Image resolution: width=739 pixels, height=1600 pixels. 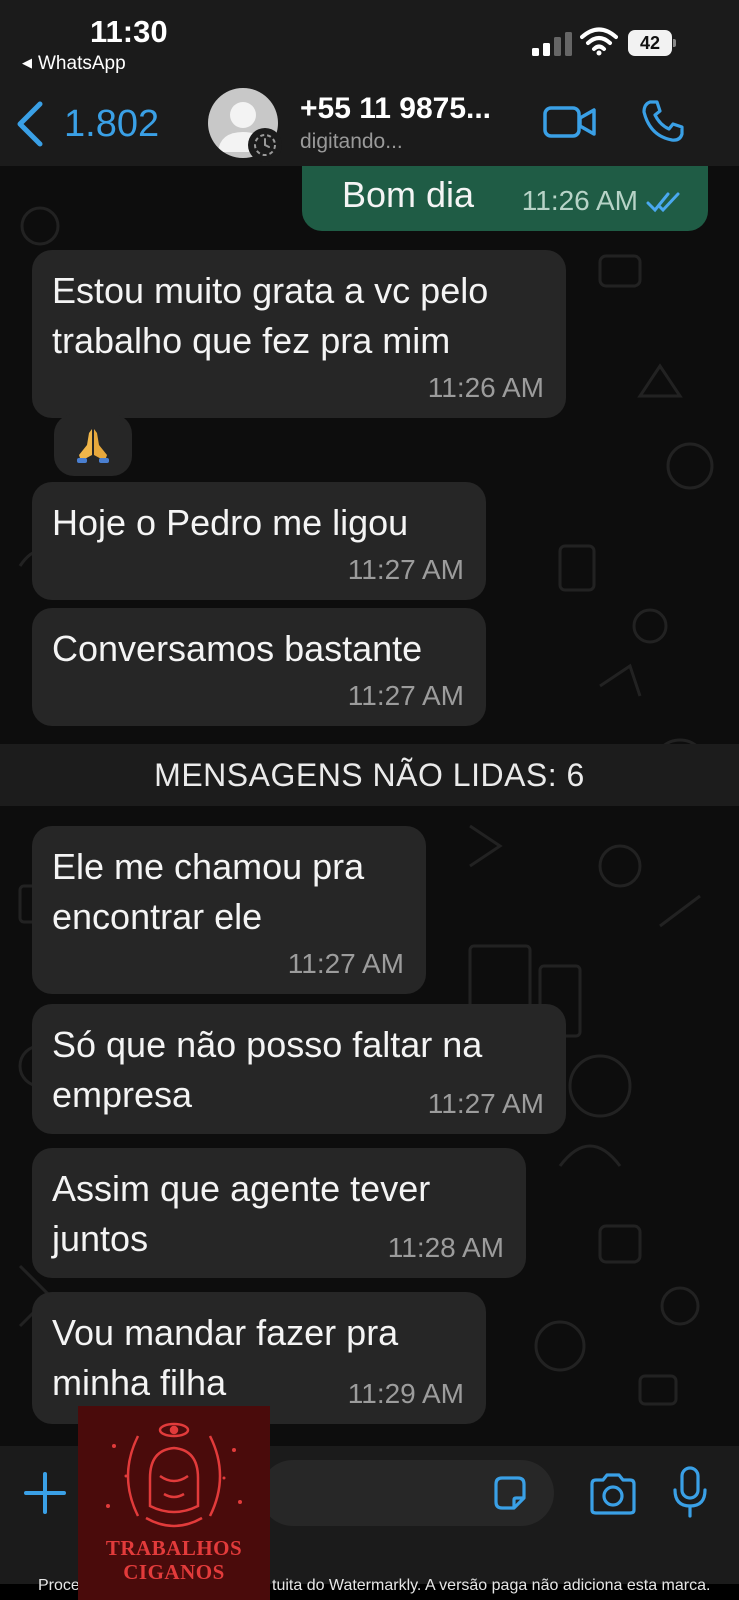 I want to click on phone-icon, so click(x=663, y=121).